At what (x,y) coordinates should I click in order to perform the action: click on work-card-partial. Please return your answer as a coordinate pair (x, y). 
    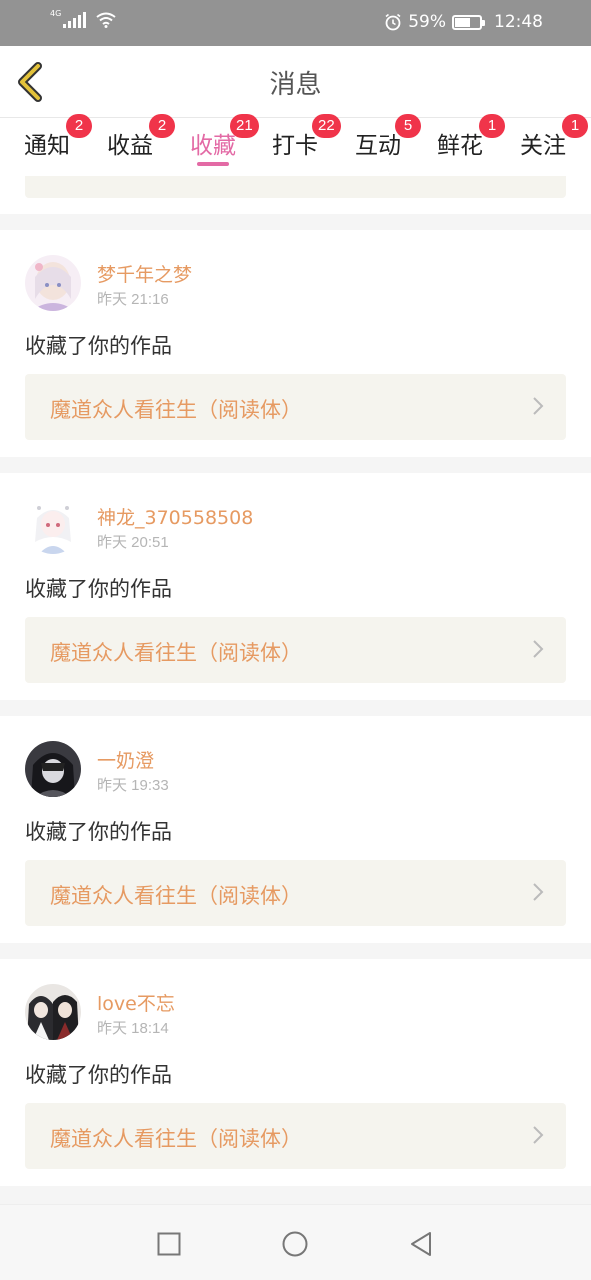
    Looking at the image, I should click on (295, 187).